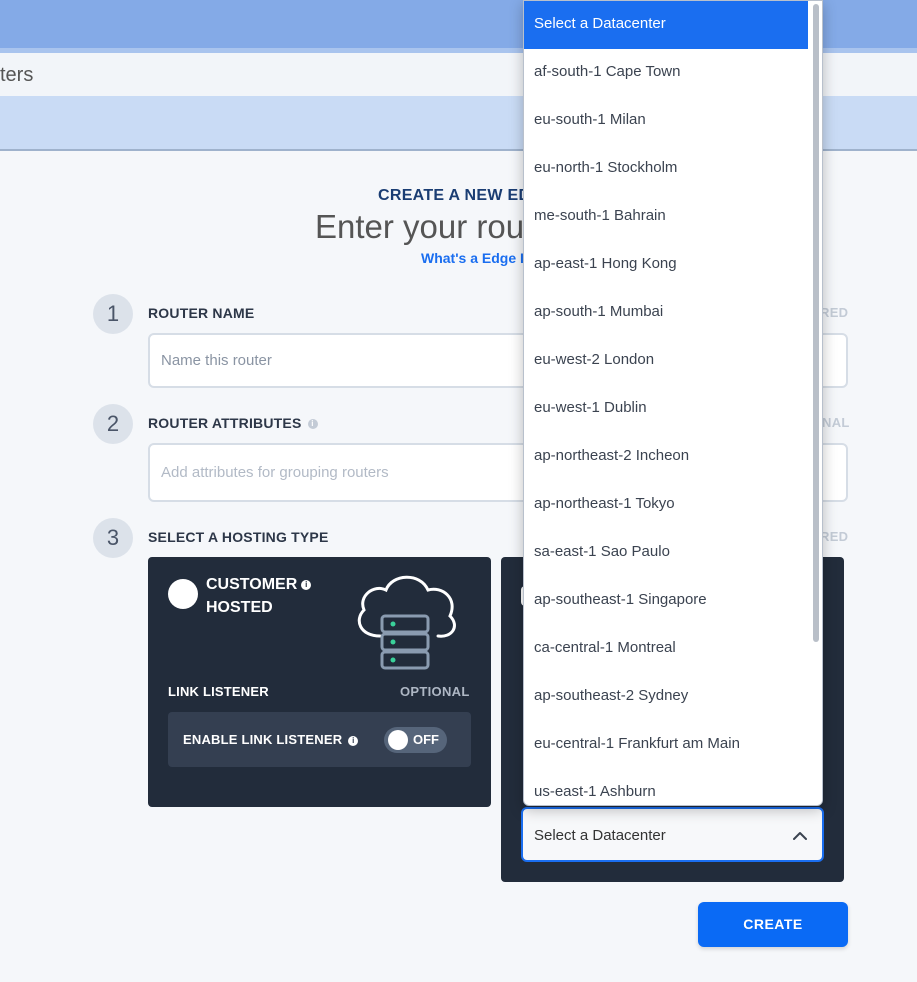 This screenshot has height=982, width=917. I want to click on enable-link-listener-text: ENABLE LINK LISTENER, so click(263, 739).